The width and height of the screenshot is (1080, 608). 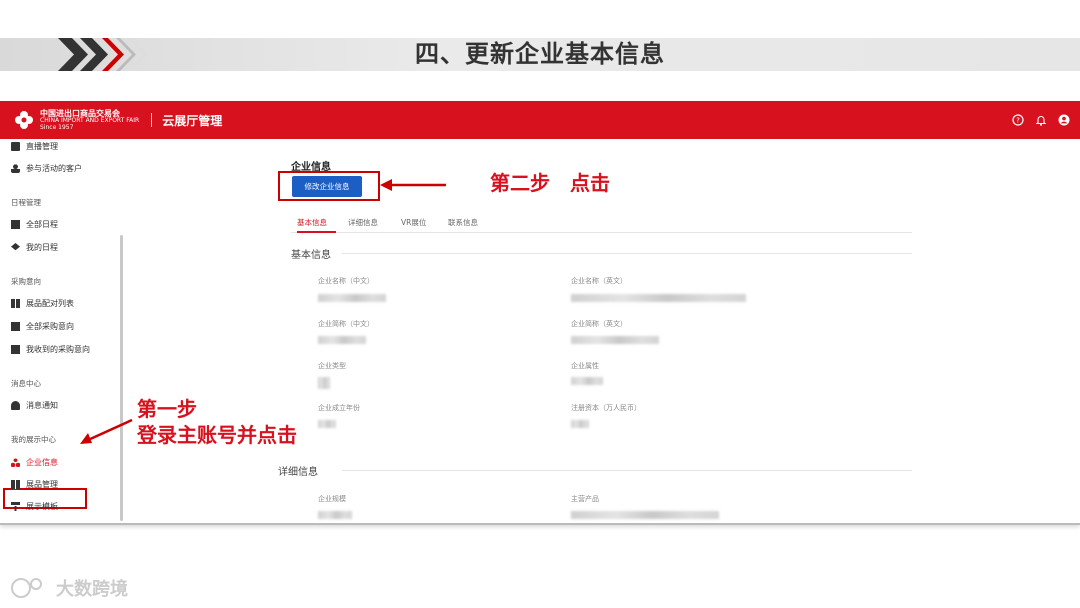 What do you see at coordinates (263, 311) in the screenshot?
I see `annotation-arrows` at bounding box center [263, 311].